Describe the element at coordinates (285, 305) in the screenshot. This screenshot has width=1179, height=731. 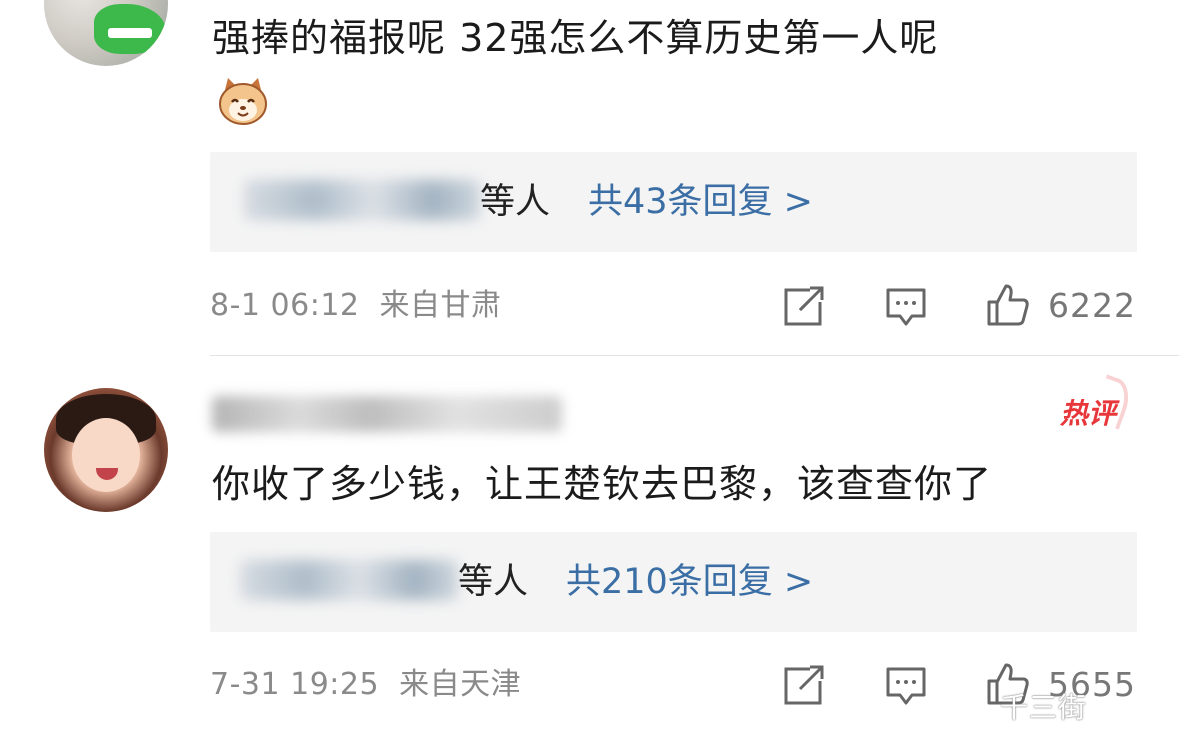
I see `comment-date: 8-1 06:12` at that location.